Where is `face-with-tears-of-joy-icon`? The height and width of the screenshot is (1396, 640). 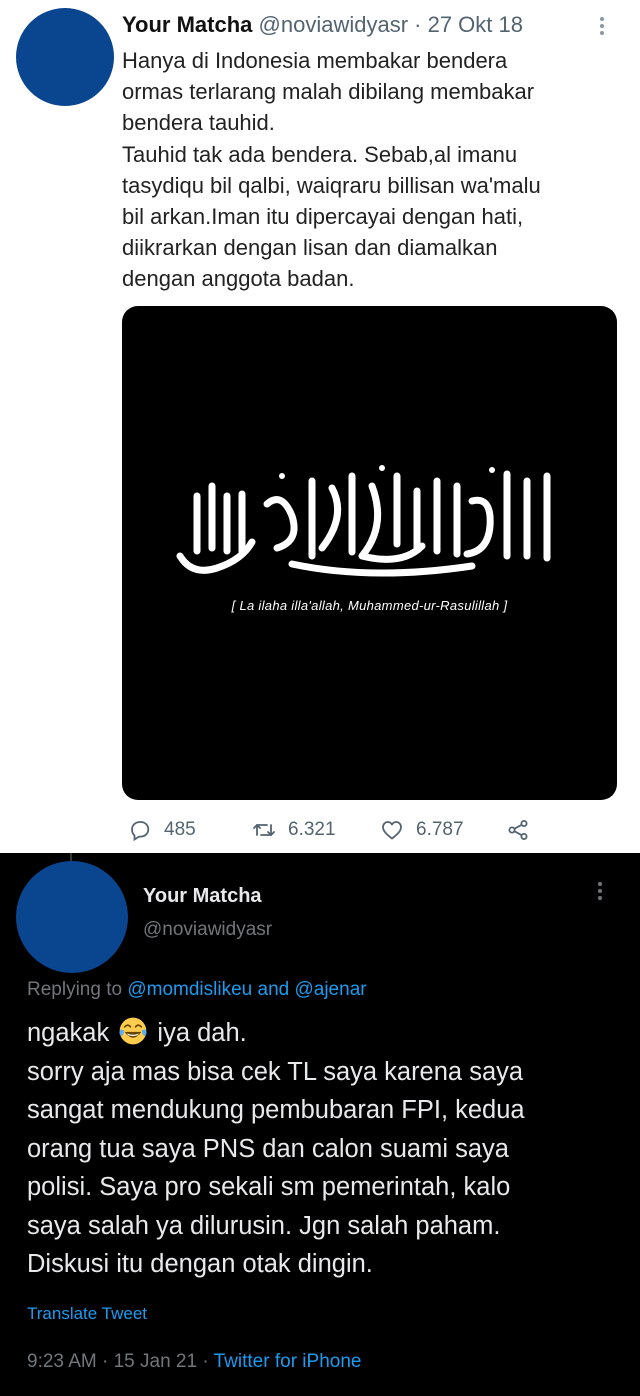 face-with-tears-of-joy-icon is located at coordinates (133, 1031).